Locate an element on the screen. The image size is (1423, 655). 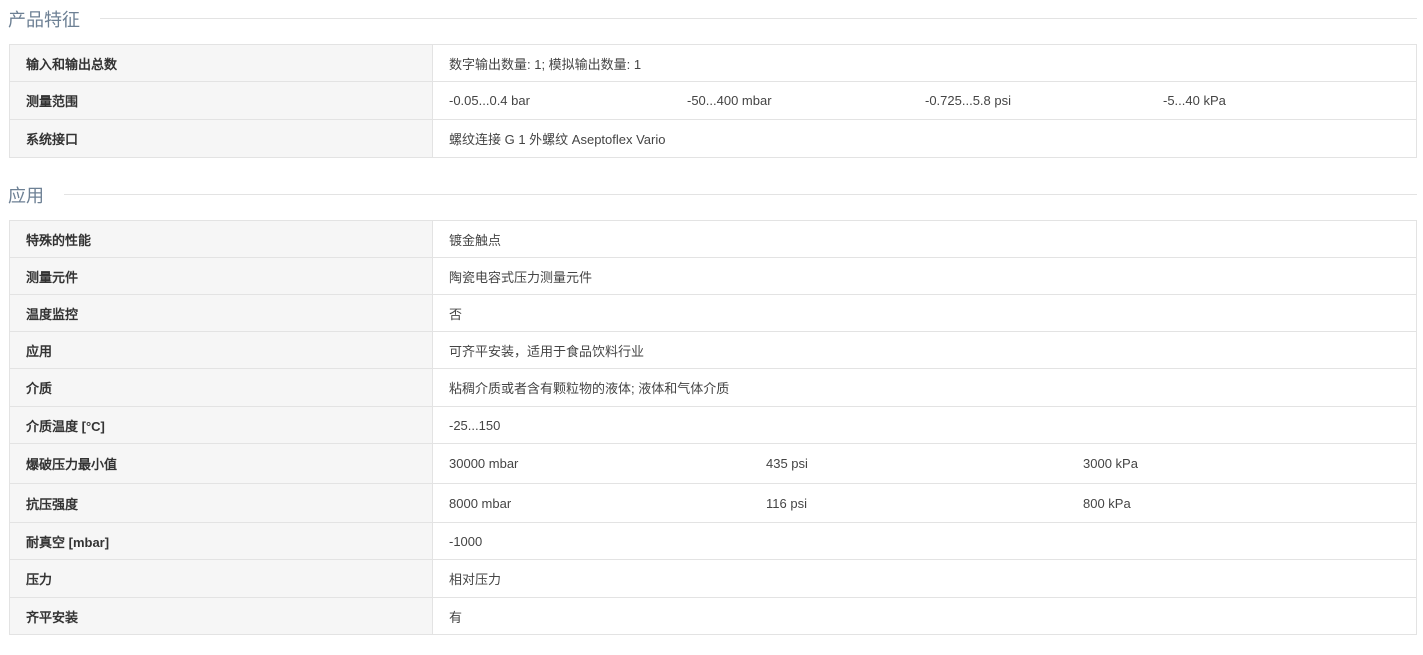
row-value: 否 is located at coordinates (456, 314).